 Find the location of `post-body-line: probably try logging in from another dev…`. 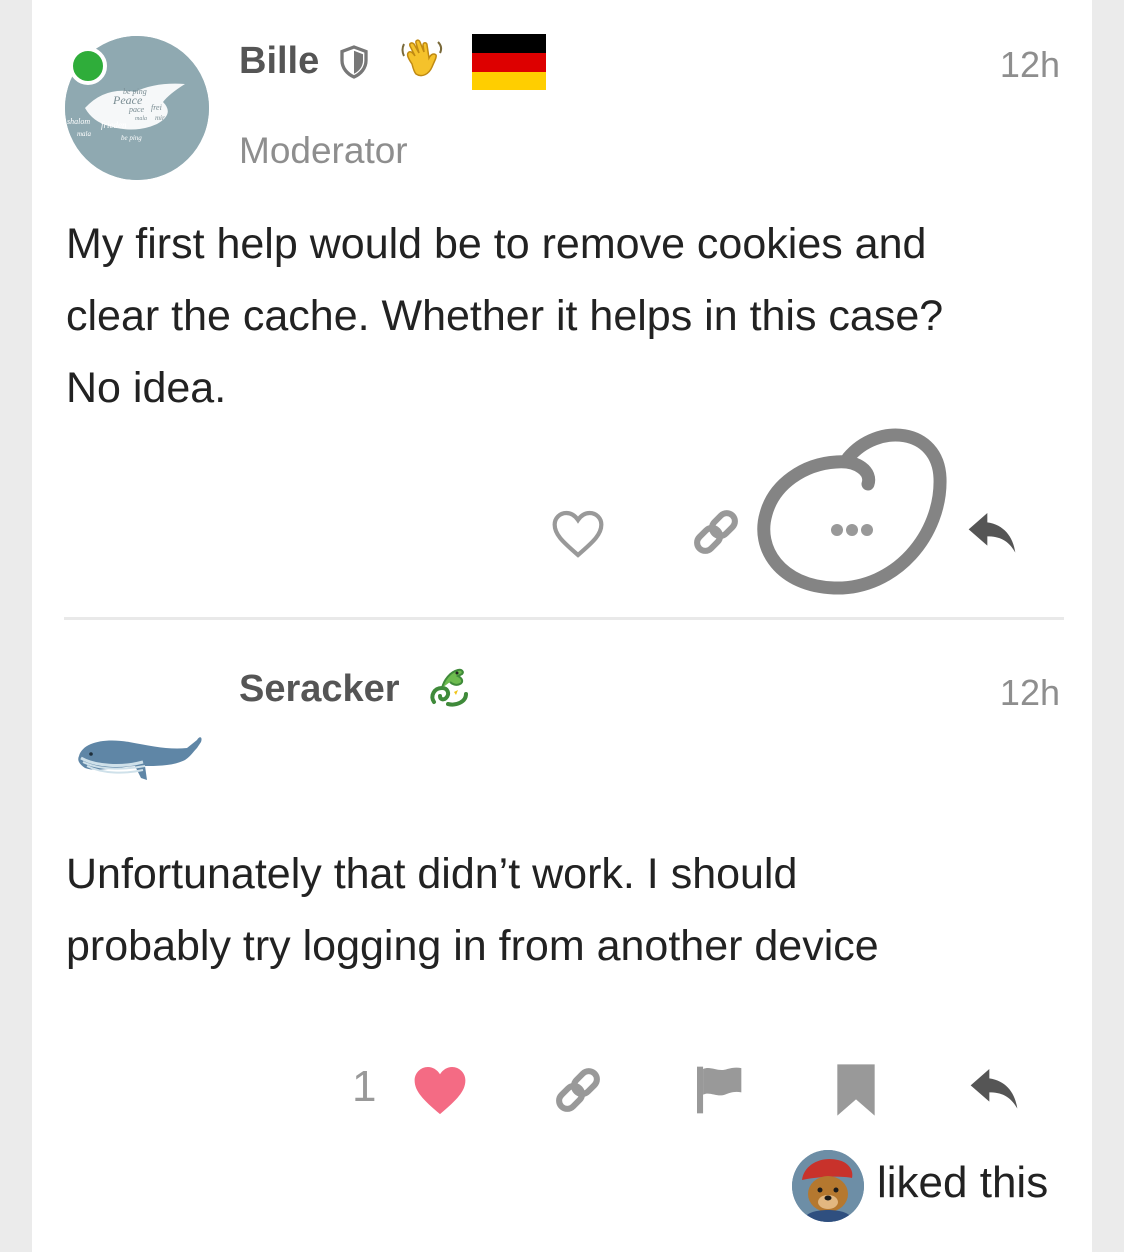

post-body-line: probably try logging in from another dev… is located at coordinates (472, 946).